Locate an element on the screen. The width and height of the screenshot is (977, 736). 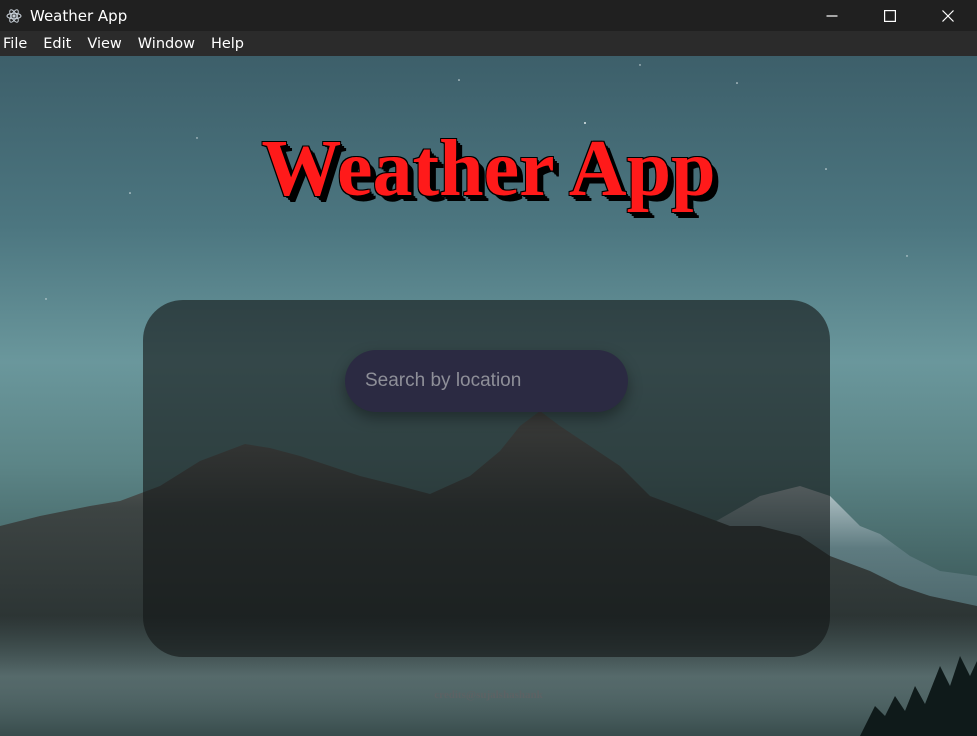
close-icon is located at coordinates (948, 15).